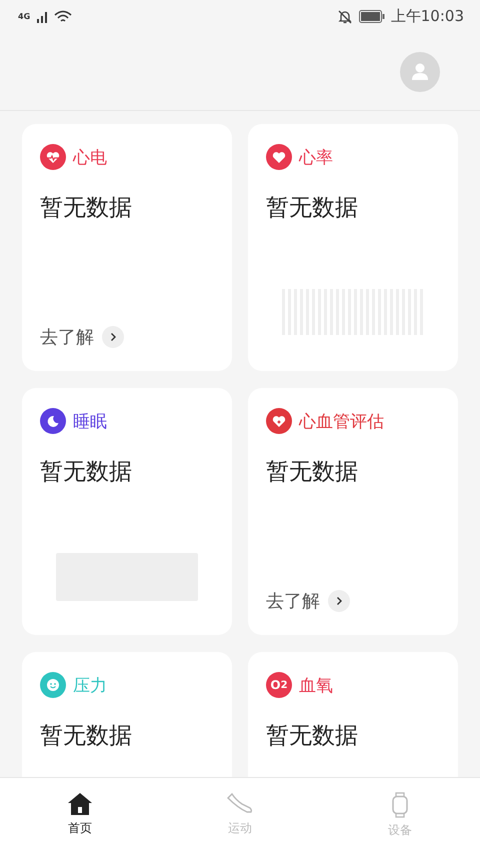 The height and width of the screenshot is (853, 480). What do you see at coordinates (127, 247) in the screenshot?
I see `health-card: 心电 暂无数据 去了解` at bounding box center [127, 247].